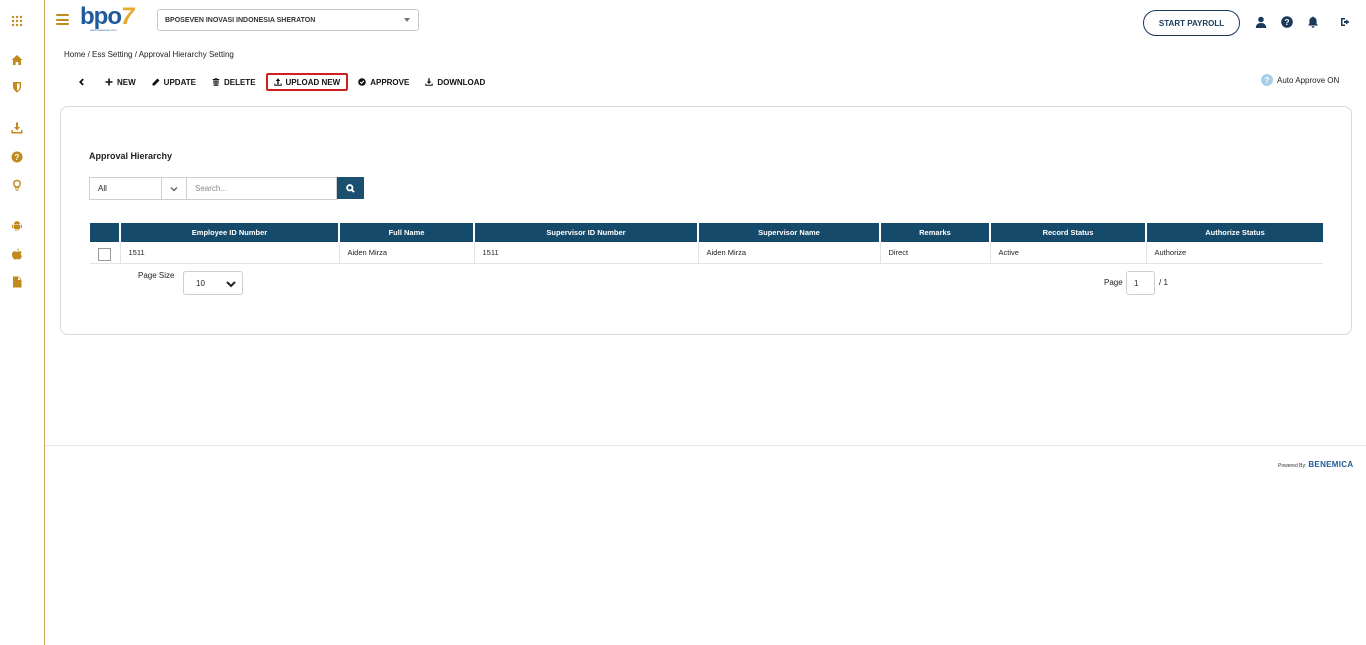 This screenshot has height=645, width=1366. Describe the element at coordinates (390, 82) in the screenshot. I see `approve-button-label: APPROVE` at that location.